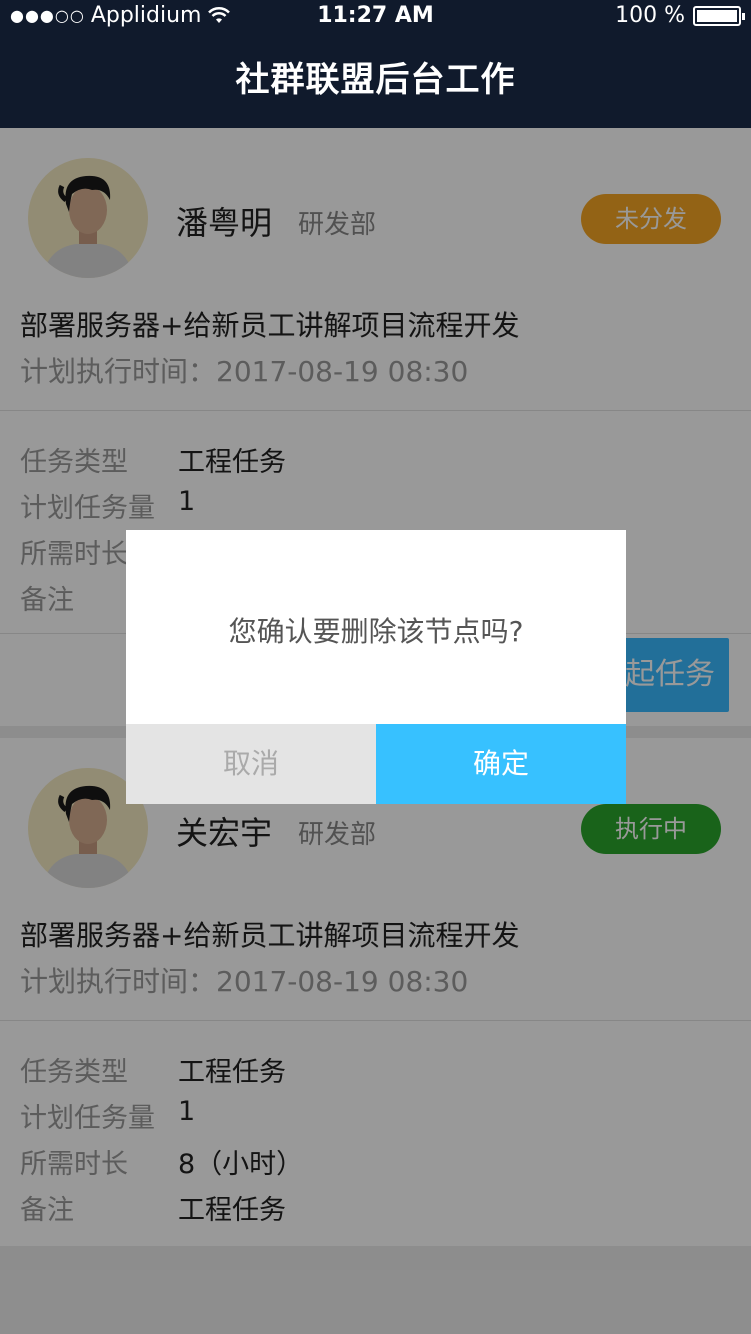 The height and width of the screenshot is (1334, 751). Describe the element at coordinates (375, 80) in the screenshot. I see `nav-title: 社群联盟后台工作` at that location.